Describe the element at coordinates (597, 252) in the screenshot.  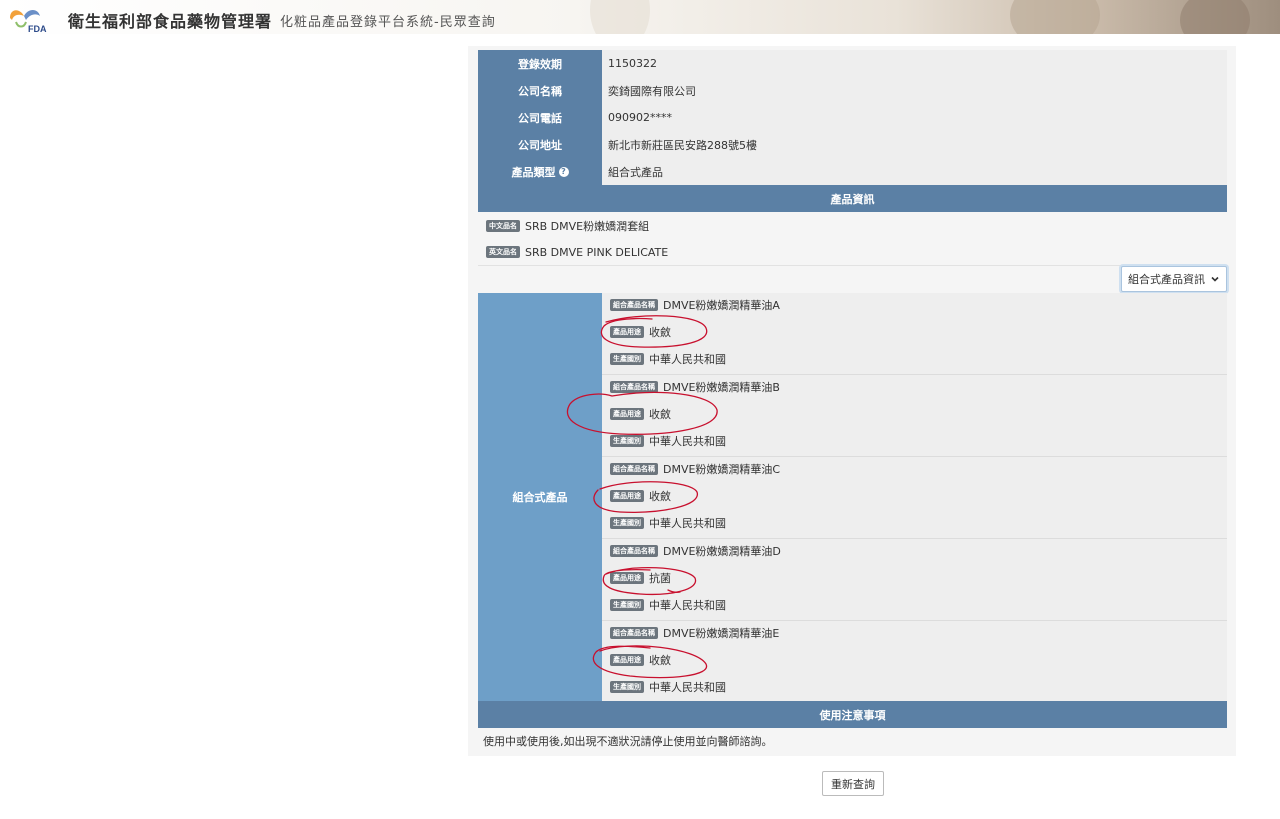
I see `english-name: SRB DMVE PINK DELICATE` at that location.